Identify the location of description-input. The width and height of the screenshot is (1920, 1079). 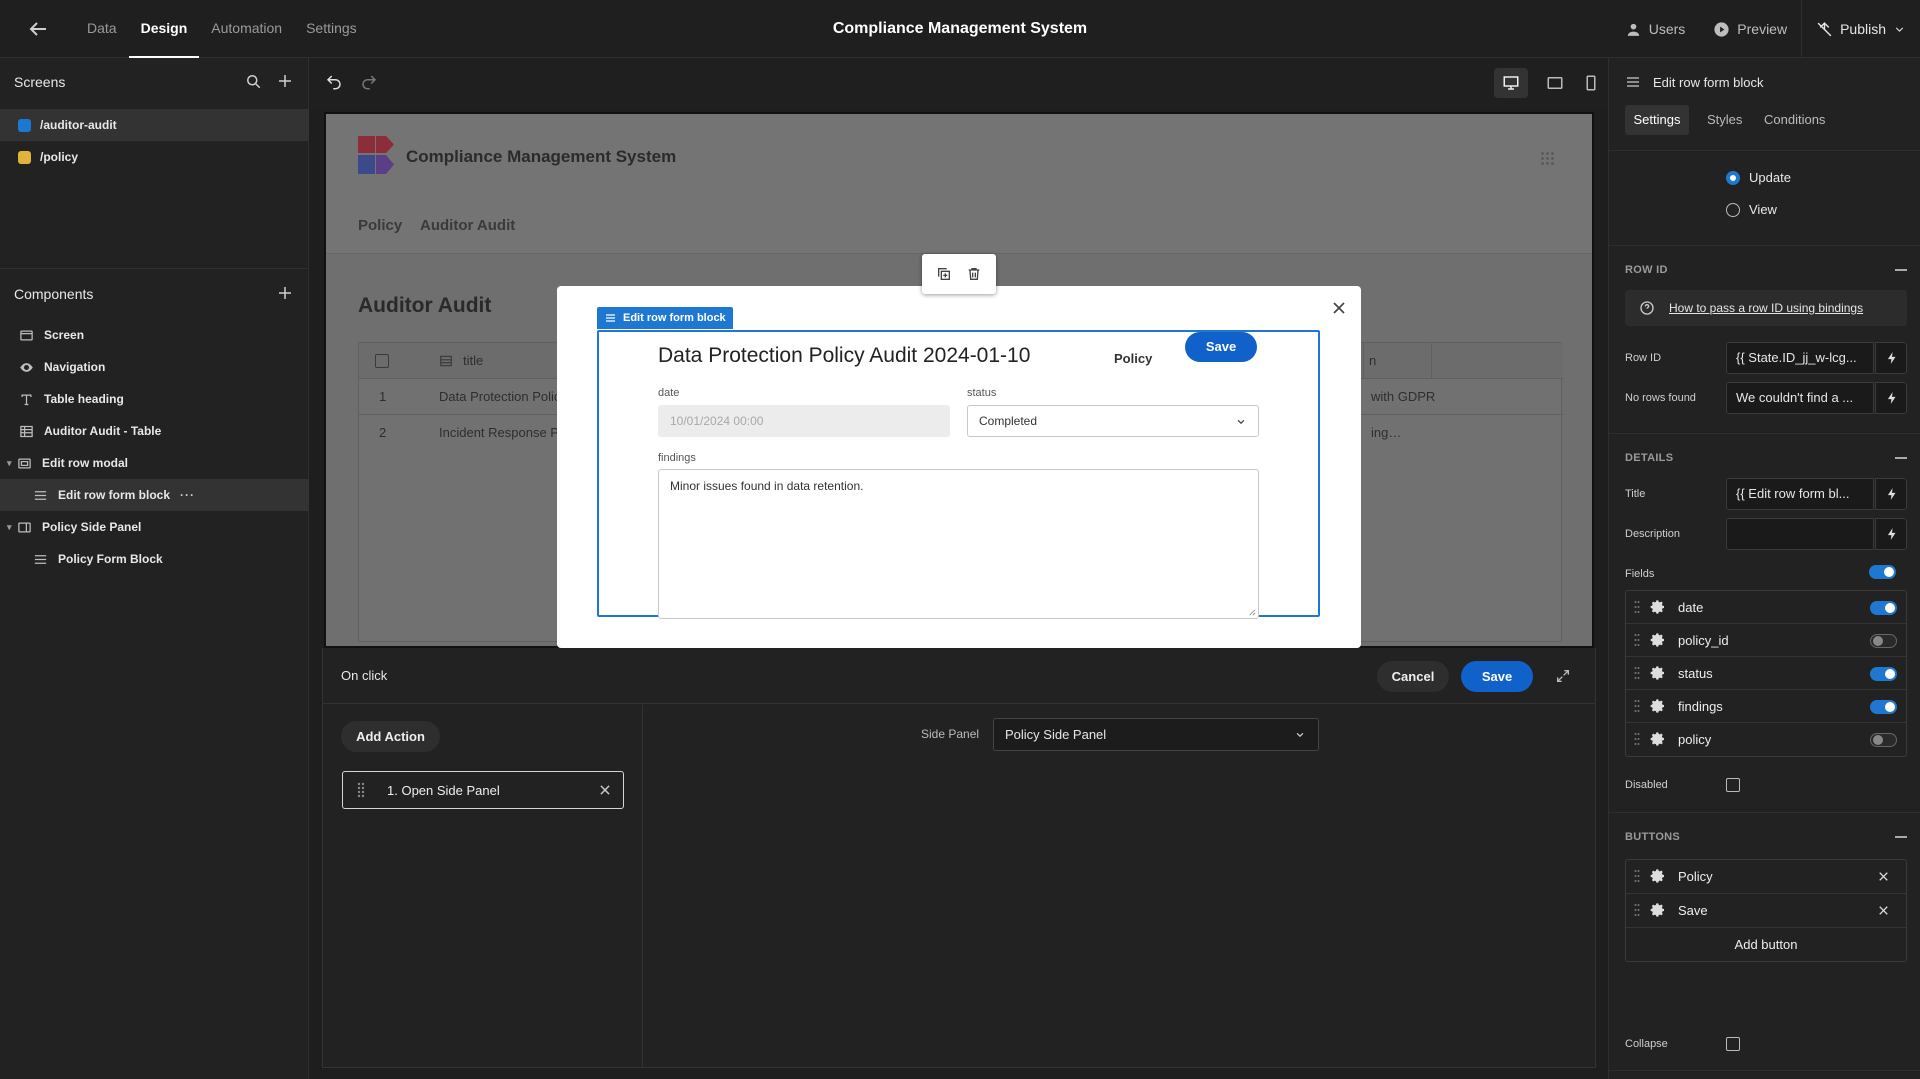
(1800, 534).